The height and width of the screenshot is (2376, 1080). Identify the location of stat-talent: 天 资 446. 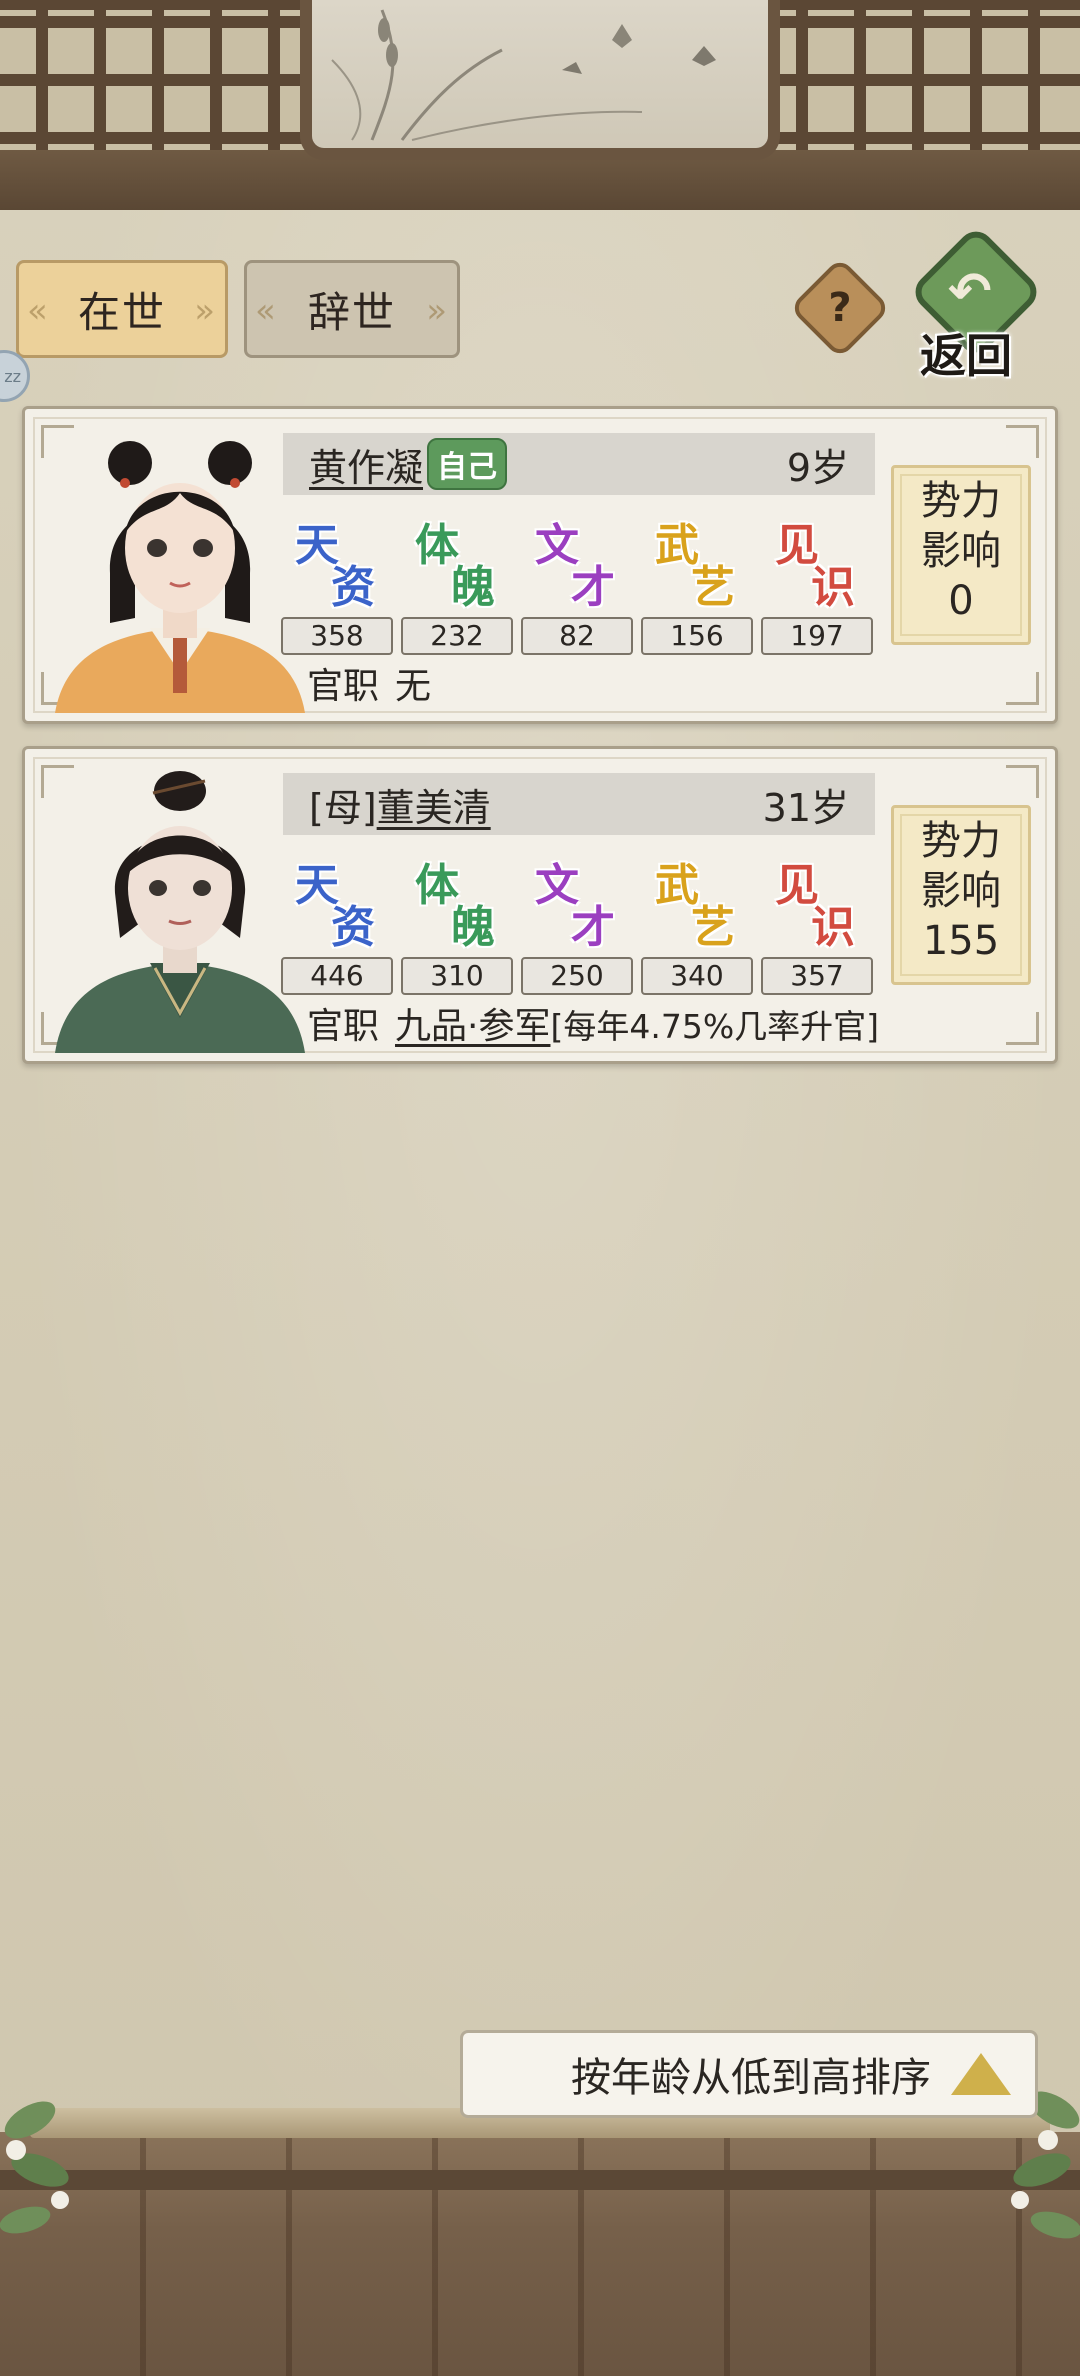
(337, 923).